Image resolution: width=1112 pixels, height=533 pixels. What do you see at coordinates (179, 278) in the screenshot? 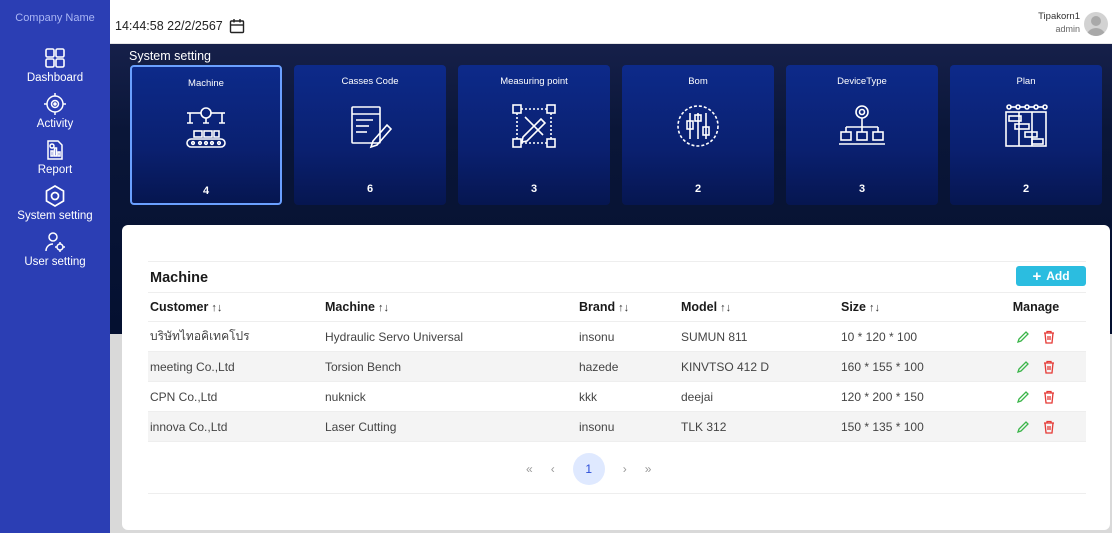
I see `panel-title: Machine` at bounding box center [179, 278].